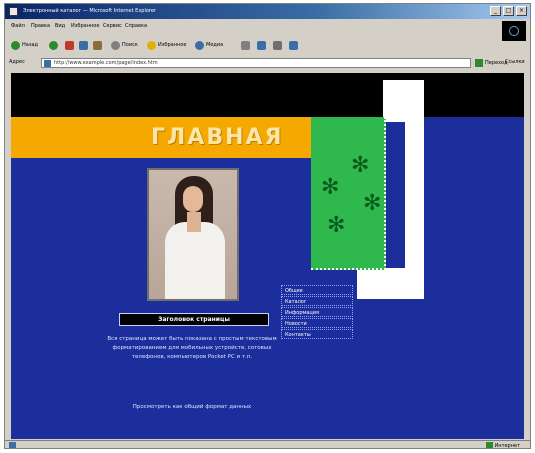 Image resolution: width=535 pixels, height=453 pixels. I want to click on white-block, so click(403, 101).